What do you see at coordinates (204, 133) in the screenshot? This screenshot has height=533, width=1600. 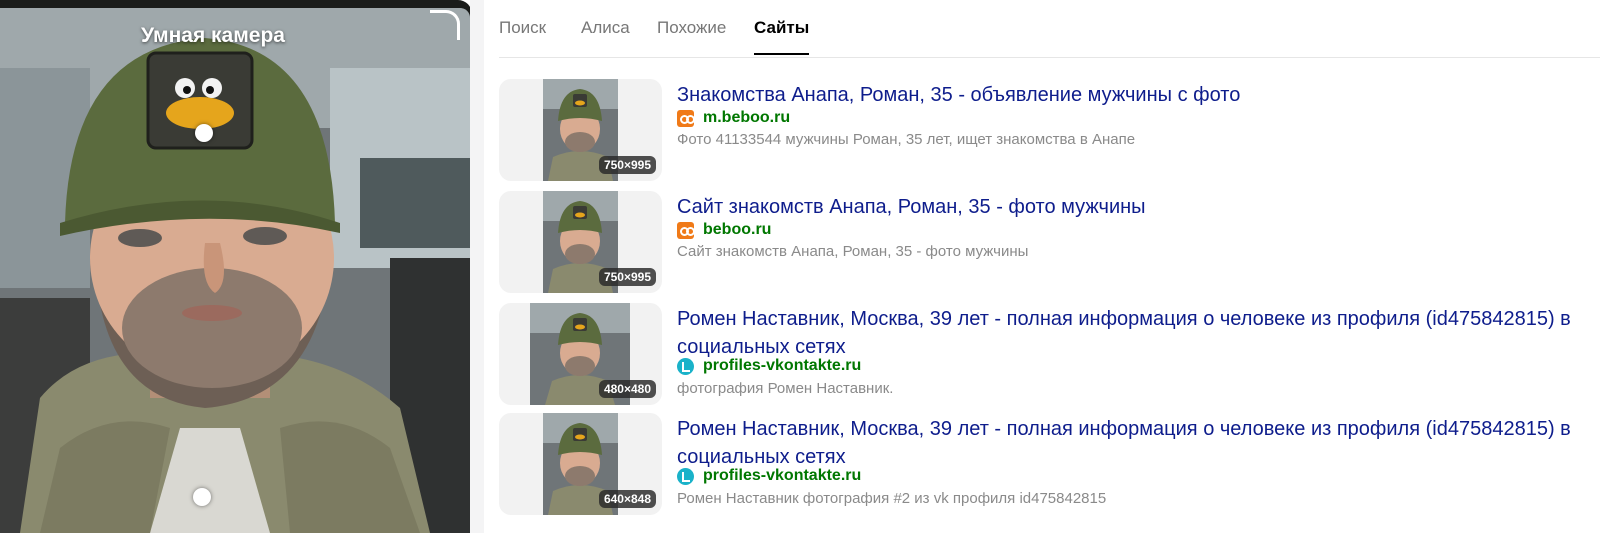 I see `crop-top-handle` at bounding box center [204, 133].